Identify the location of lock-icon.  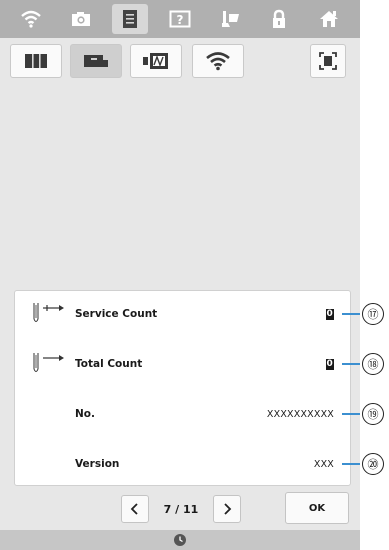
(279, 18).